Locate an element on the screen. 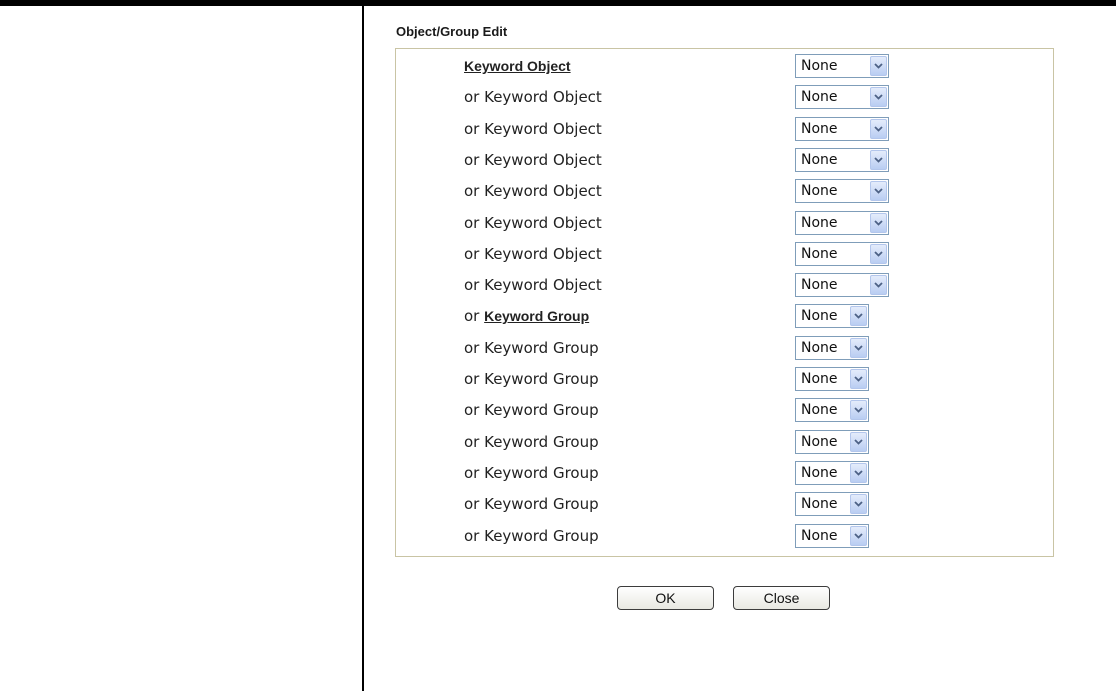 This screenshot has width=1116, height=691. top-border-bar is located at coordinates (558, 3).